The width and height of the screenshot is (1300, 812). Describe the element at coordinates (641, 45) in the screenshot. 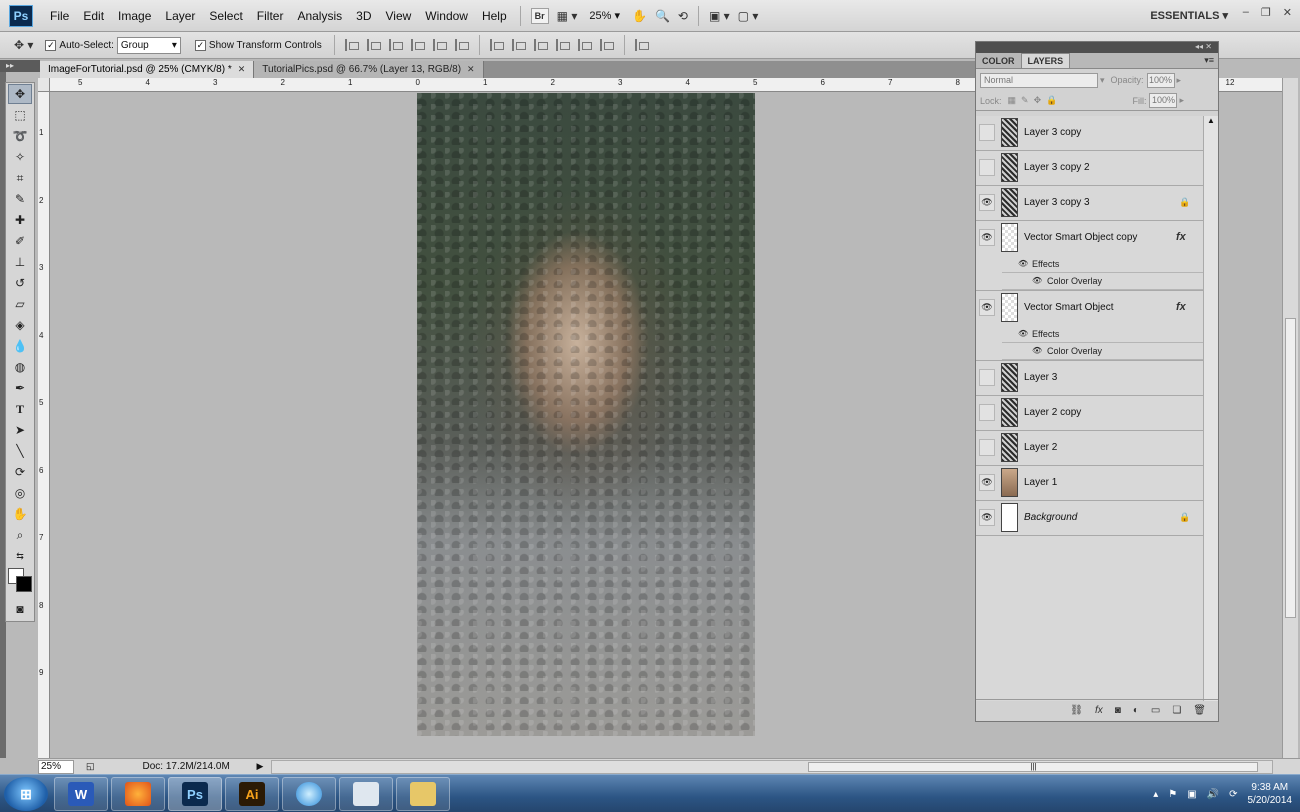

I see `auto-align-layers-icon` at that location.